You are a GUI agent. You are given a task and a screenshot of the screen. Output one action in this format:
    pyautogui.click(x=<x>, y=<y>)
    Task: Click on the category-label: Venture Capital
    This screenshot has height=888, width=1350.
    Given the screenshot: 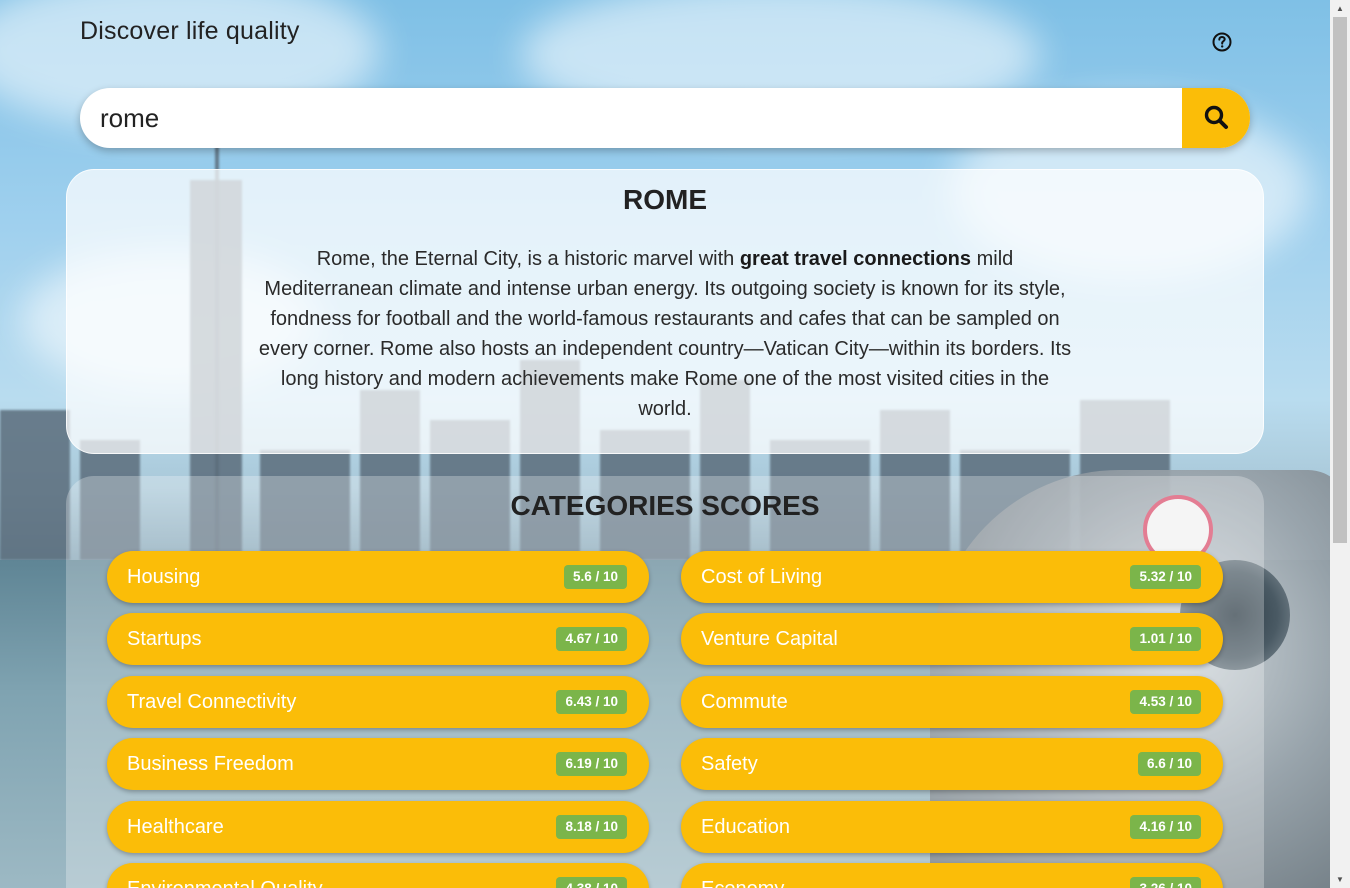 What is the action you would take?
    pyautogui.click(x=769, y=639)
    